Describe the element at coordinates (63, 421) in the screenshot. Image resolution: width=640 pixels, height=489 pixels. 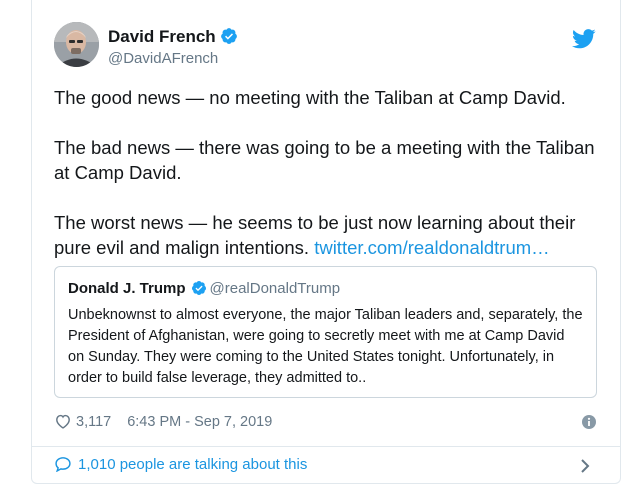
I see `heart-outline-icon` at that location.